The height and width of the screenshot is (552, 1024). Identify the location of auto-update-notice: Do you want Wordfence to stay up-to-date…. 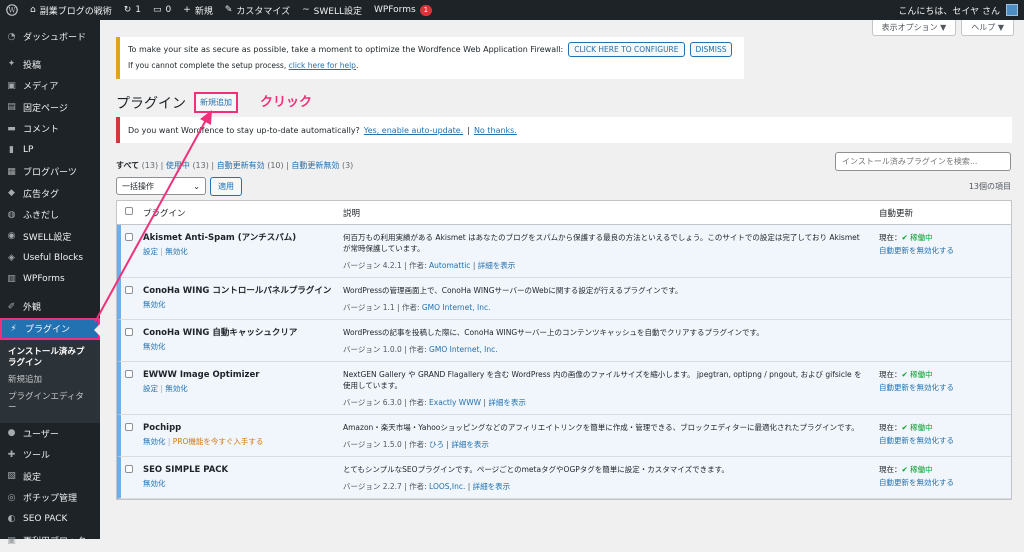
(564, 130).